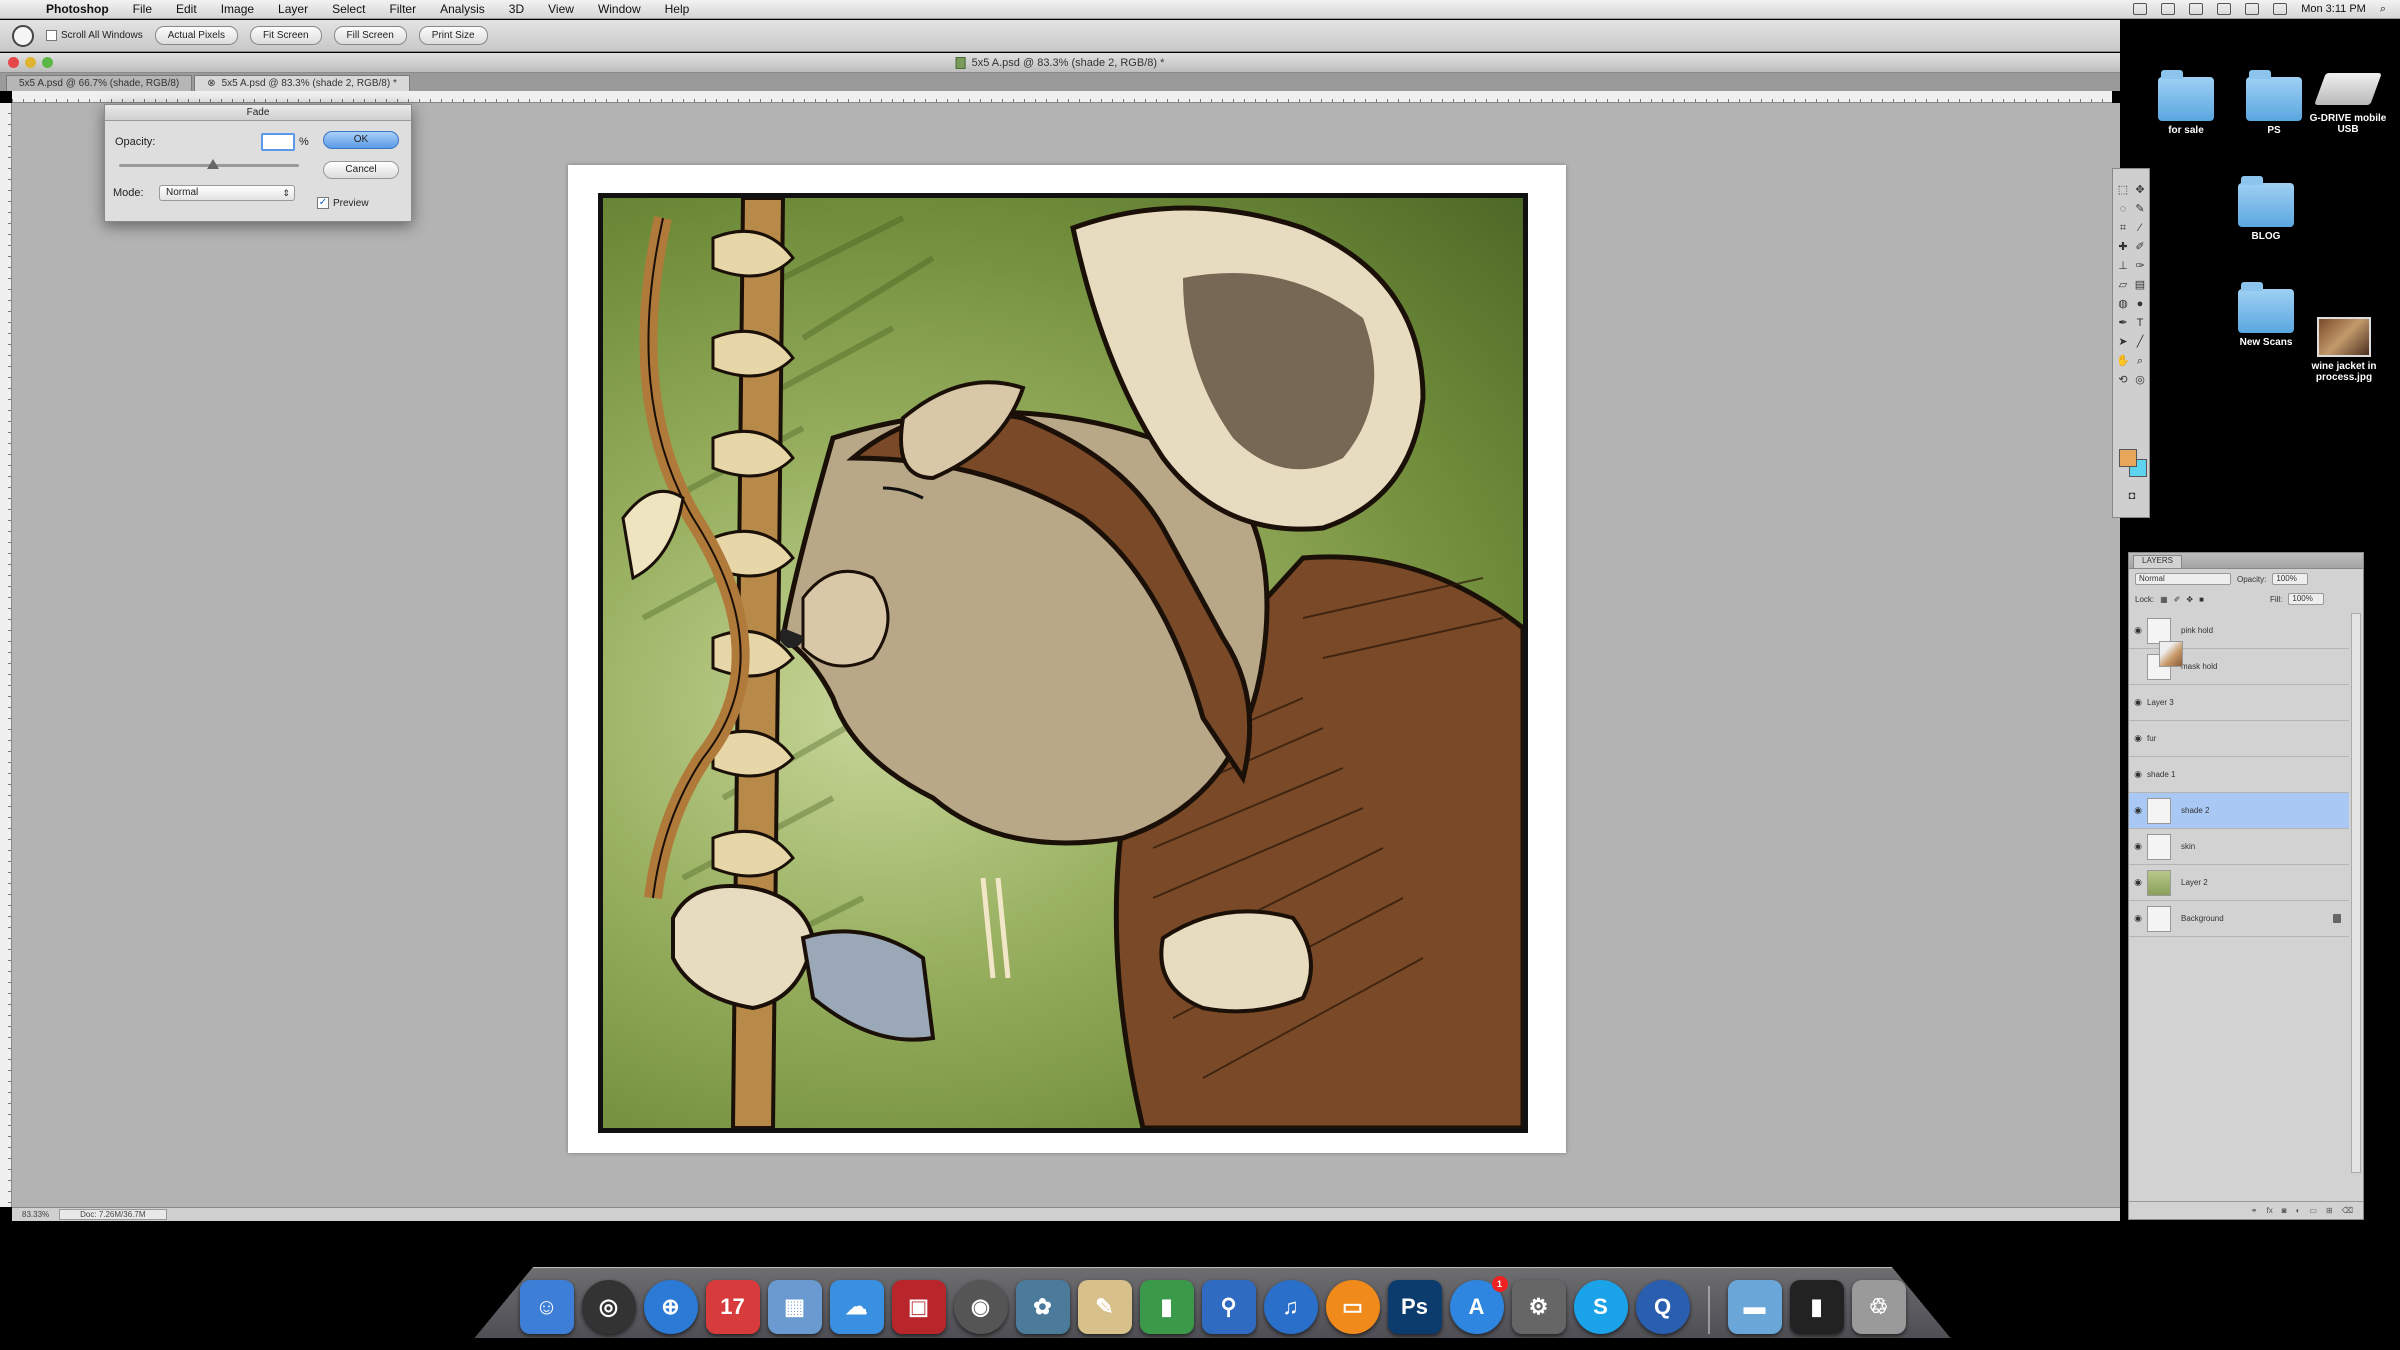  Describe the element at coordinates (1104, 1307) in the screenshot. I see `dock-textedit-icon: ✎` at that location.